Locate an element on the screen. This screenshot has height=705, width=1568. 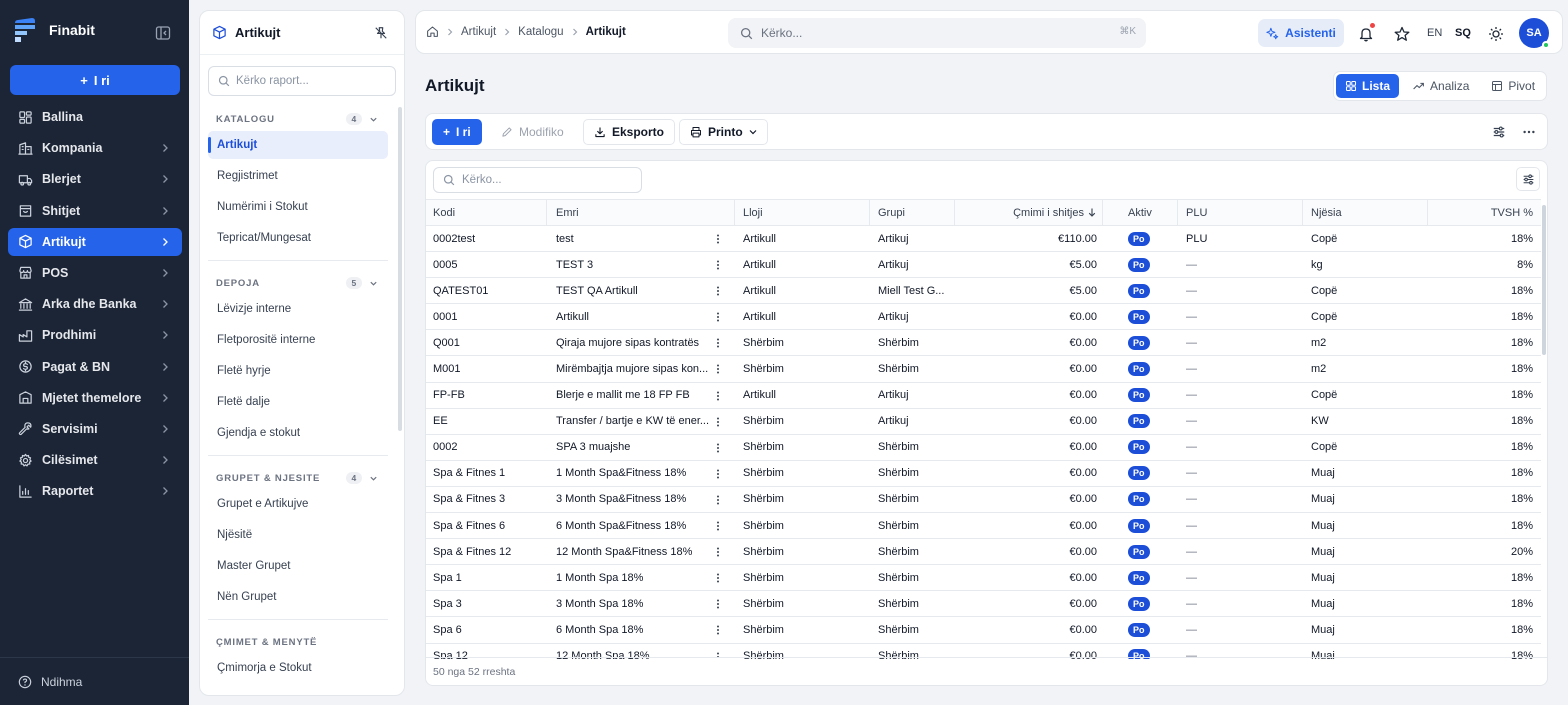
sidebar-item-mjetet-themelore: Mjetet themelore is located at coordinates (95, 398).